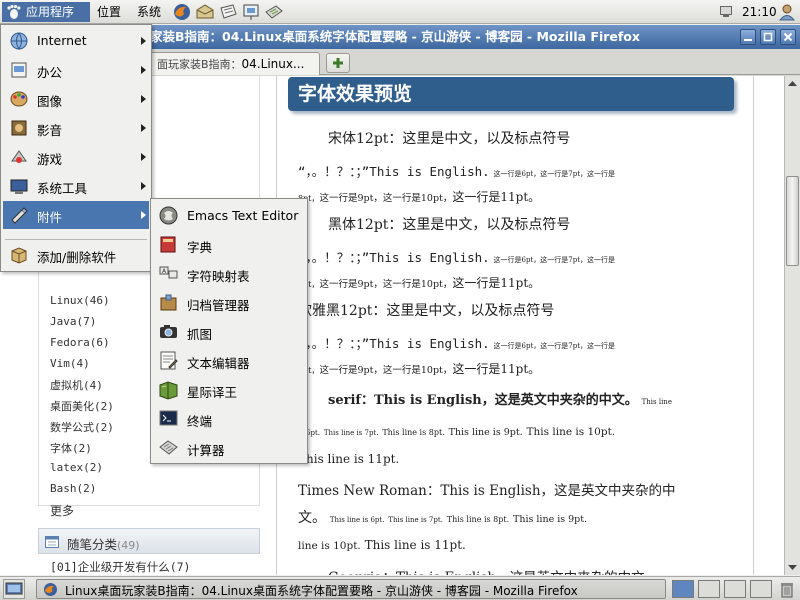  What do you see at coordinates (788, 37) in the screenshot?
I see `close-button` at bounding box center [788, 37].